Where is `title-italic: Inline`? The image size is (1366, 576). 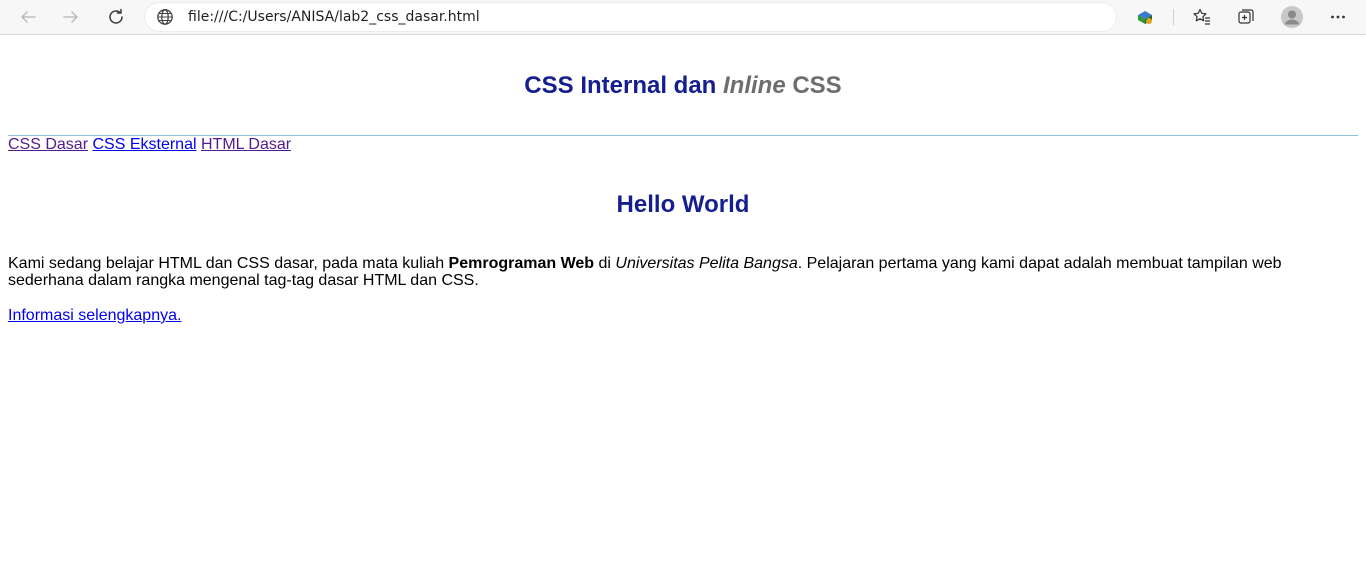
title-italic: Inline is located at coordinates (754, 85).